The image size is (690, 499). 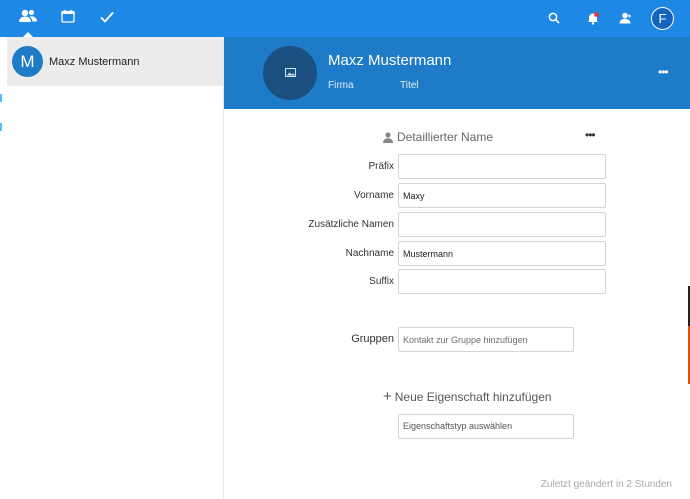 What do you see at coordinates (502, 195) in the screenshot?
I see `first-name-input` at bounding box center [502, 195].